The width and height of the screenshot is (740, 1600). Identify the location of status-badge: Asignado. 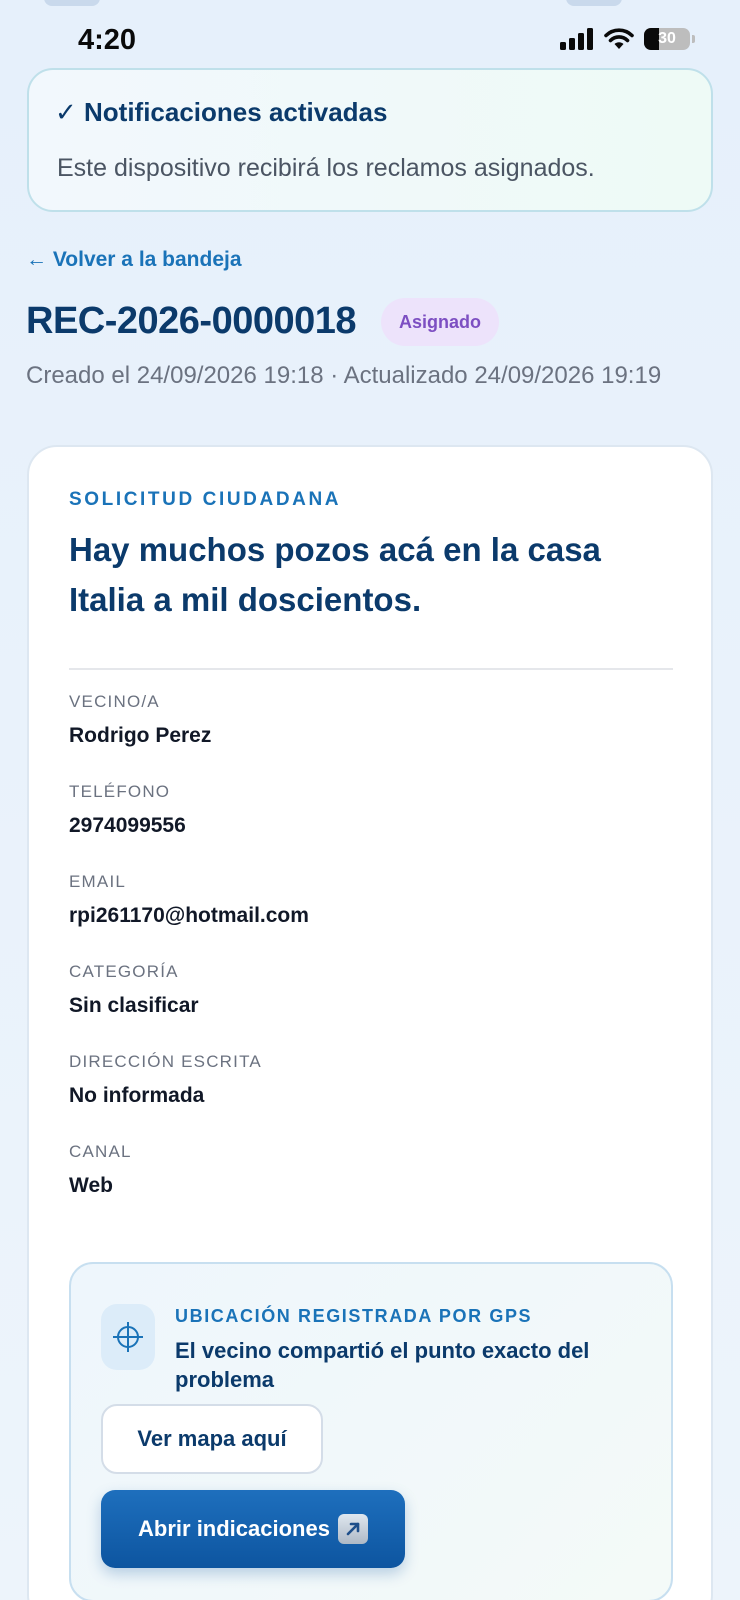
(440, 322).